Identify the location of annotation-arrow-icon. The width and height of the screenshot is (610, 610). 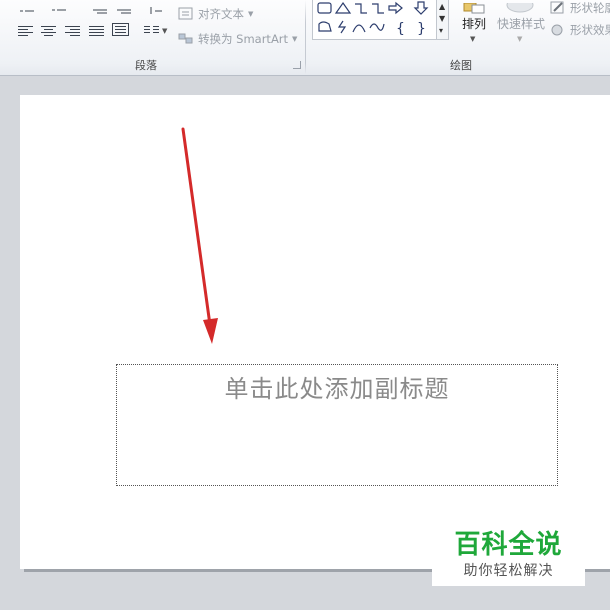
(199, 235).